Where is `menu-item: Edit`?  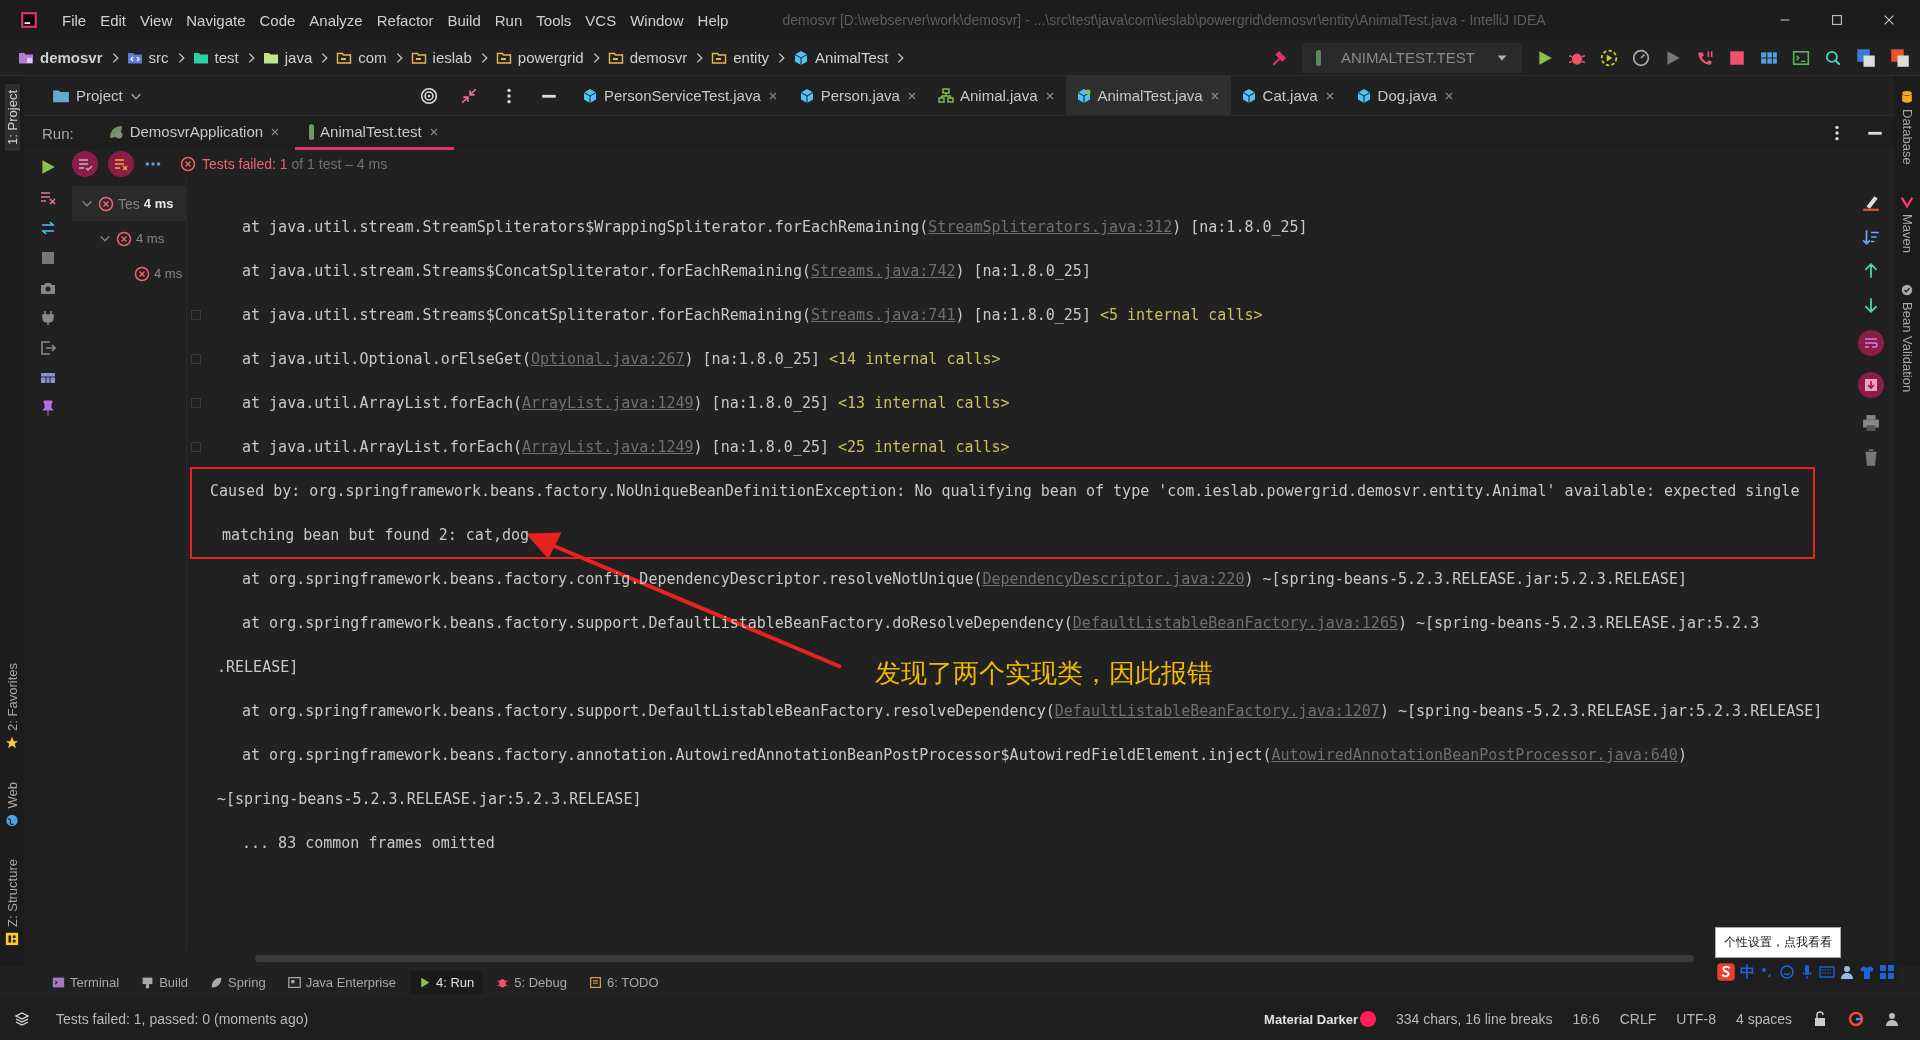 menu-item: Edit is located at coordinates (113, 20).